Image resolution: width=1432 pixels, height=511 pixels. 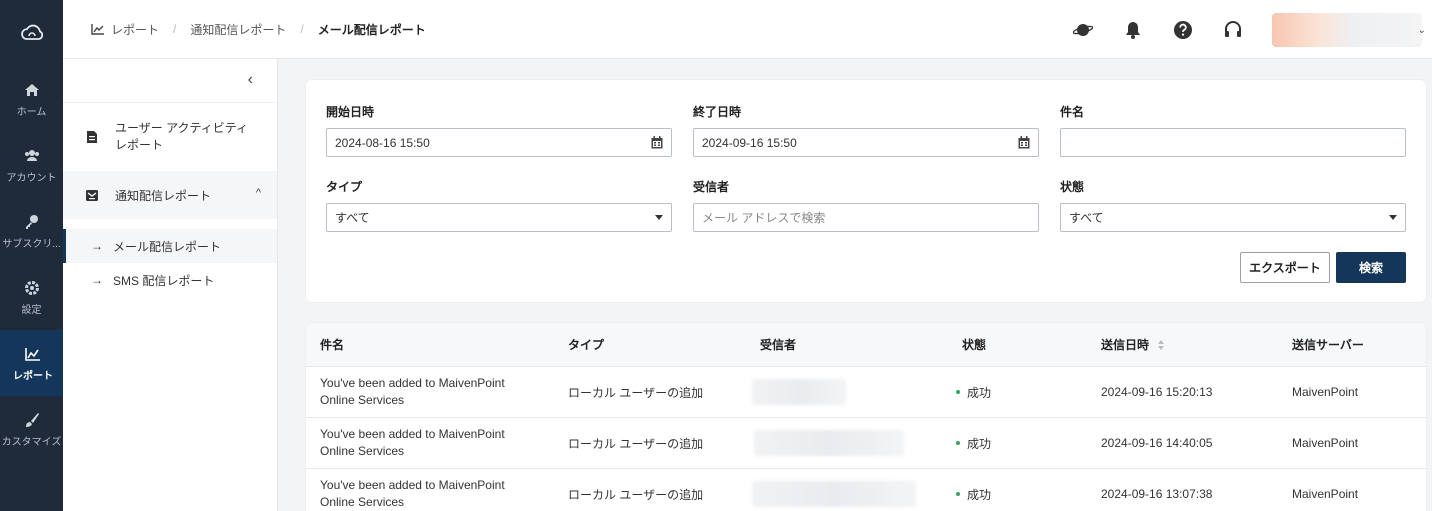 What do you see at coordinates (170, 81) in the screenshot?
I see `collapse-subnav-button: ‹` at bounding box center [170, 81].